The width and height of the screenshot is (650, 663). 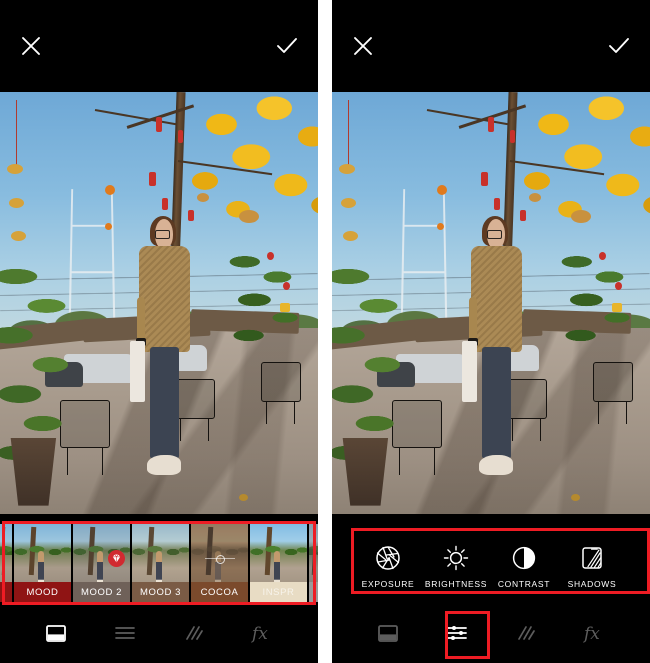 What do you see at coordinates (219, 592) in the screenshot?
I see `filter-thumb-label: COCOA` at bounding box center [219, 592].